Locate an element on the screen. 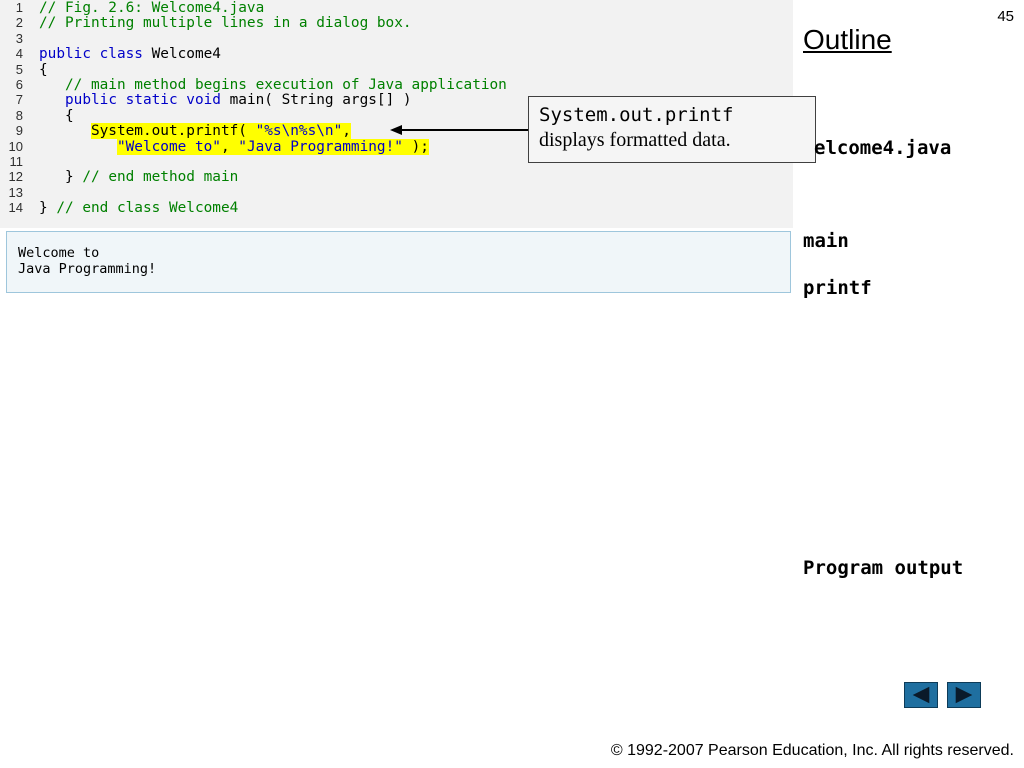 This screenshot has height=768, width=1024. line-number: 13 is located at coordinates (15, 192).